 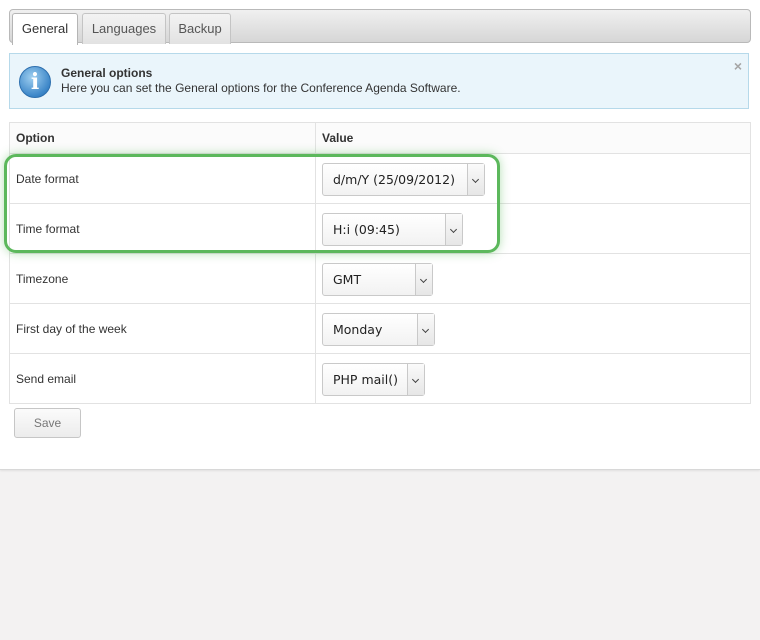 I want to click on info-title: General options, so click(x=107, y=73).